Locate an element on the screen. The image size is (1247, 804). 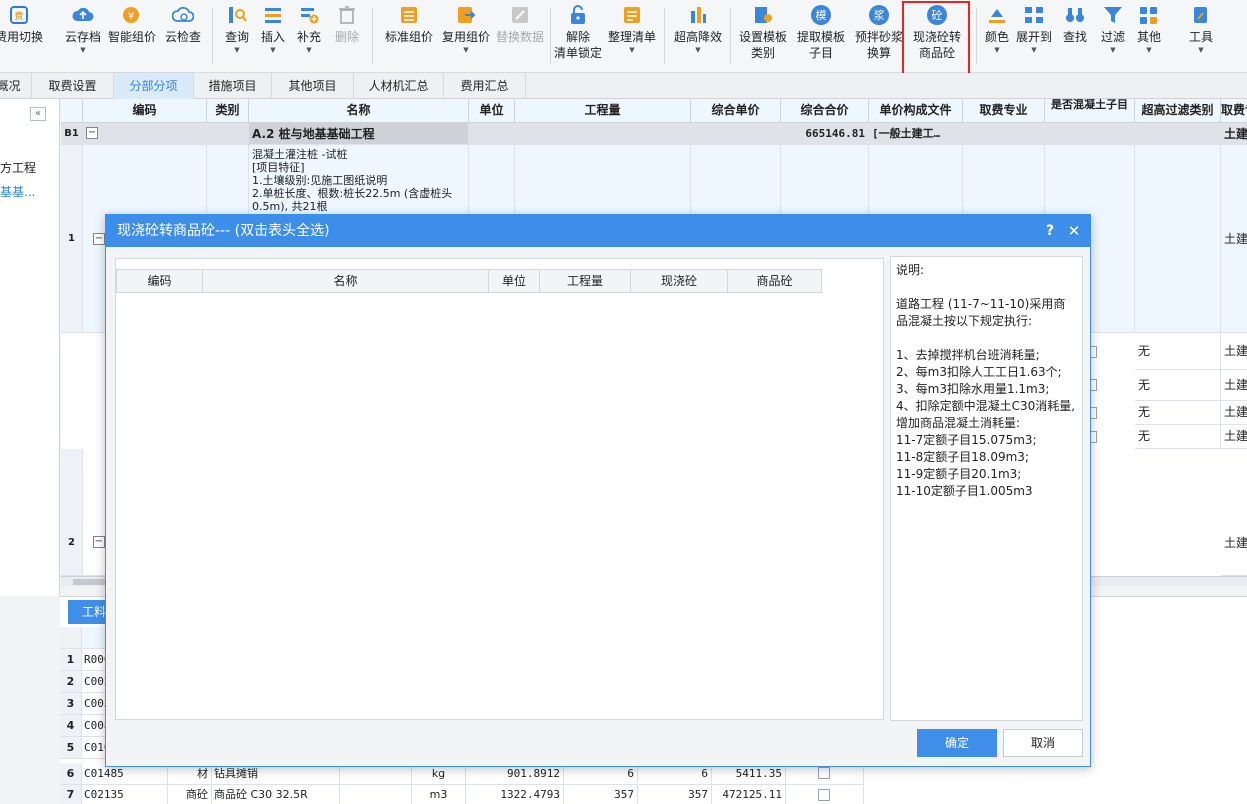
tab-sub-items: 分部分项 is located at coordinates (154, 86).